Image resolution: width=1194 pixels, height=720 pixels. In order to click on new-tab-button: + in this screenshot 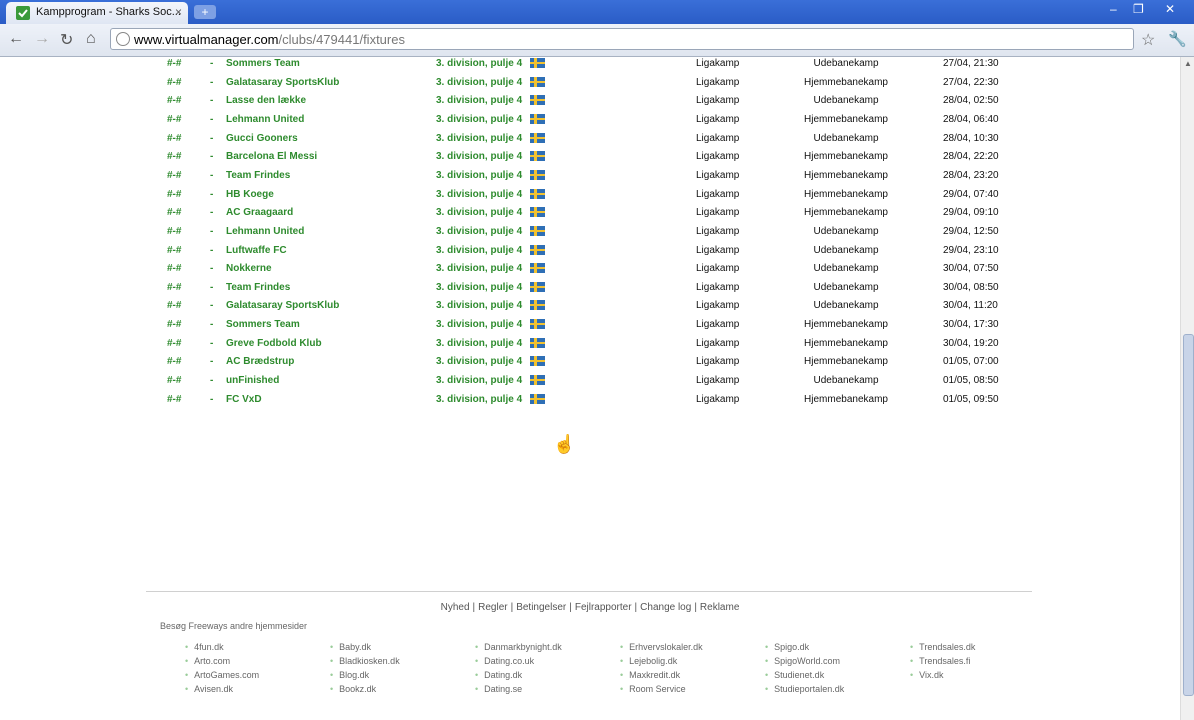, I will do `click(205, 12)`.